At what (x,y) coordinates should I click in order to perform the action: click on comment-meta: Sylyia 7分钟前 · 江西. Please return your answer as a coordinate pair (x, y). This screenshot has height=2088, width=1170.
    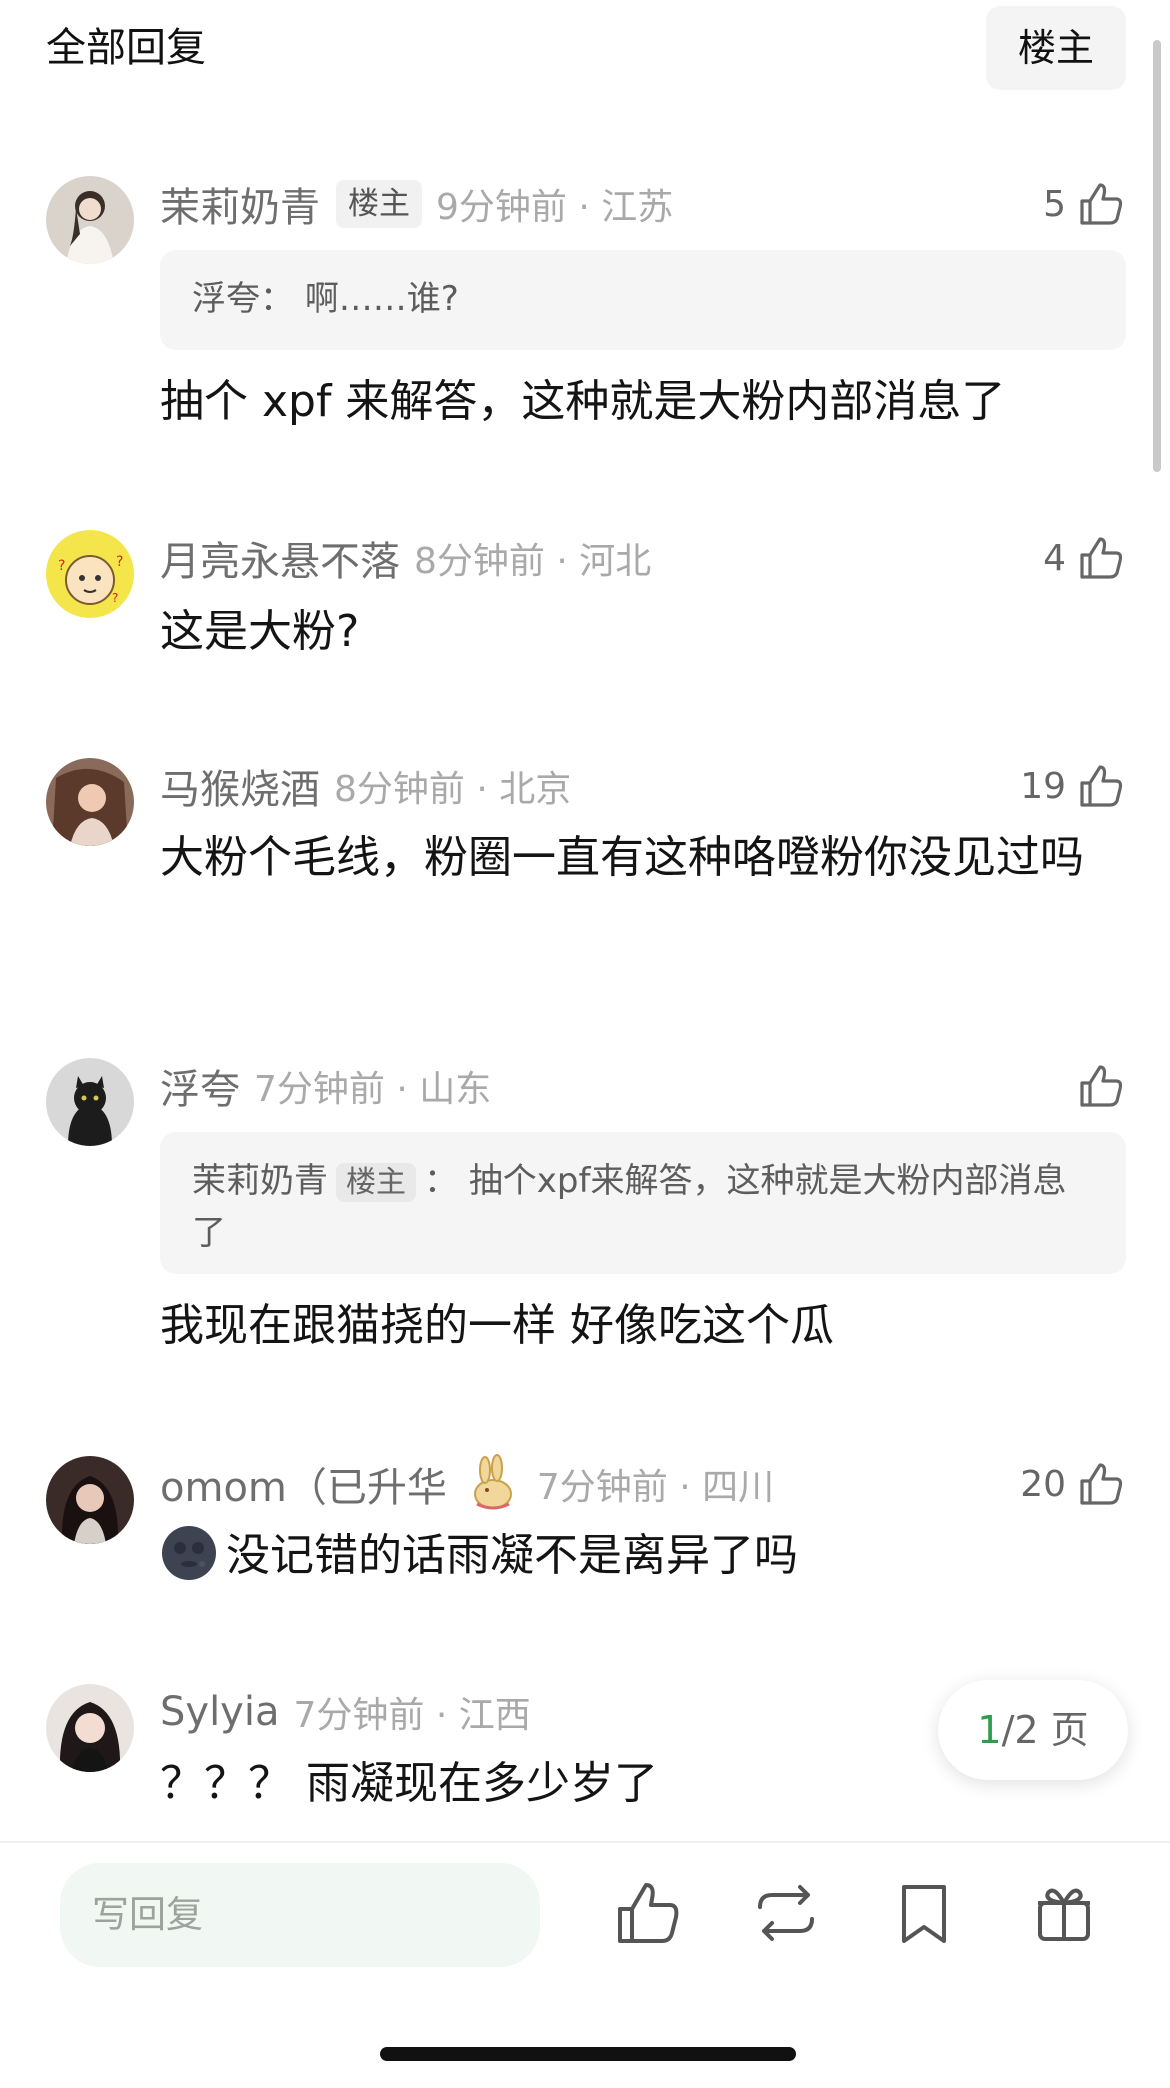
    Looking at the image, I should click on (345, 1712).